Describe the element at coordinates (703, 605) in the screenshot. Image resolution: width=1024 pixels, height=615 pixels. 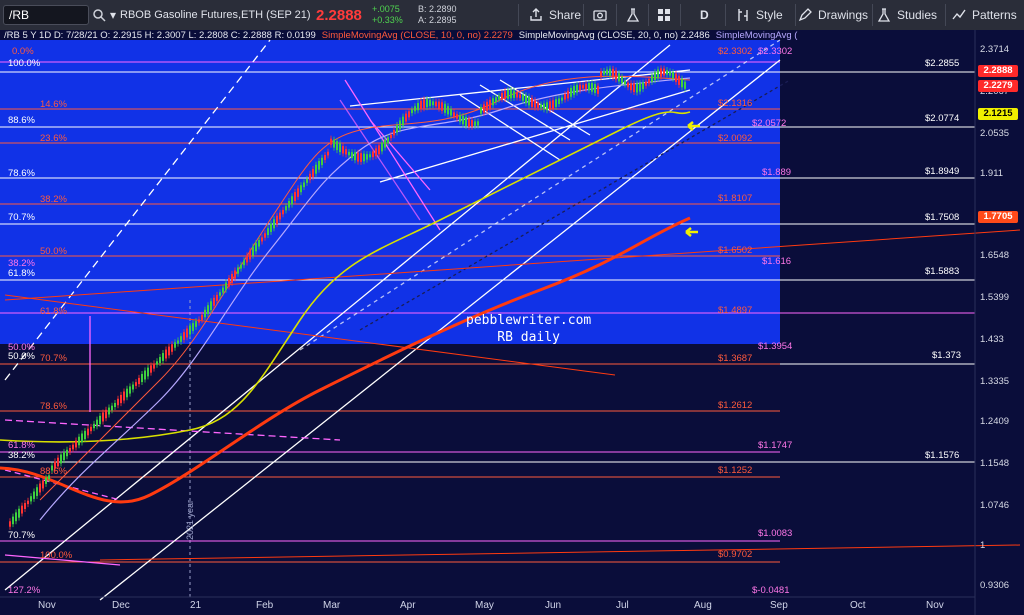
I see `month-tick: Aug` at that location.